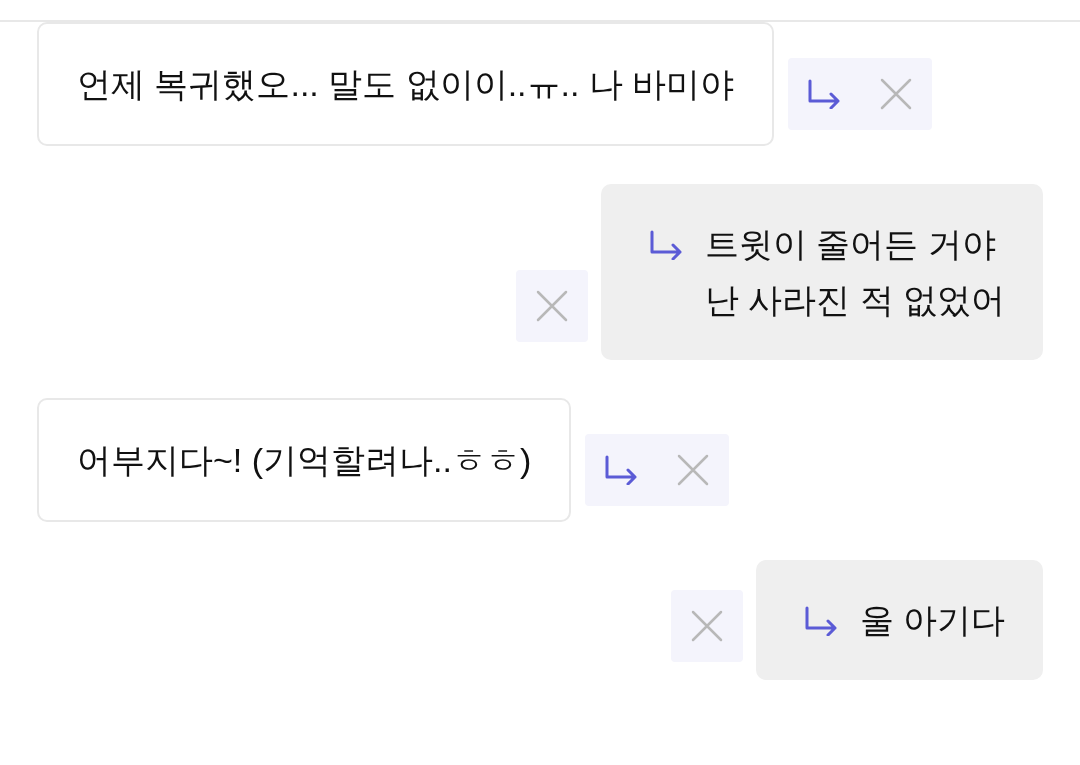 Image resolution: width=1080 pixels, height=765 pixels. Describe the element at coordinates (406, 84) in the screenshot. I see `message-bubble: 언제 복귀했오... 말도 없이이..ㅠ.. 나 바미야` at that location.